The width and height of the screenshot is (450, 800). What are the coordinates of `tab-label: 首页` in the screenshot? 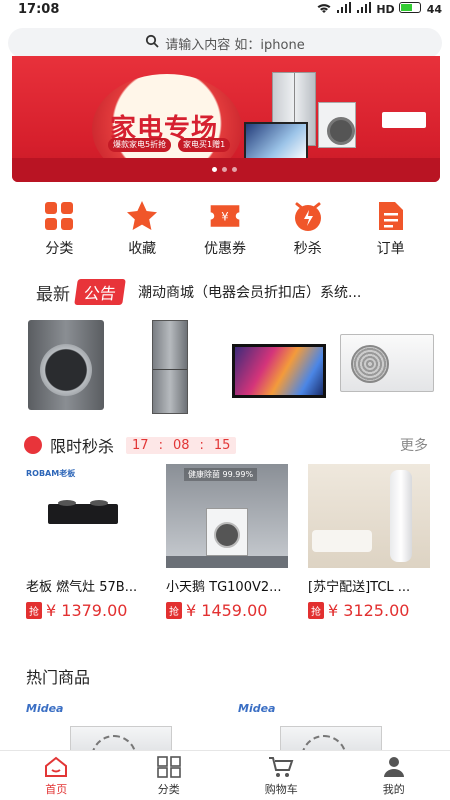 It's located at (56, 789).